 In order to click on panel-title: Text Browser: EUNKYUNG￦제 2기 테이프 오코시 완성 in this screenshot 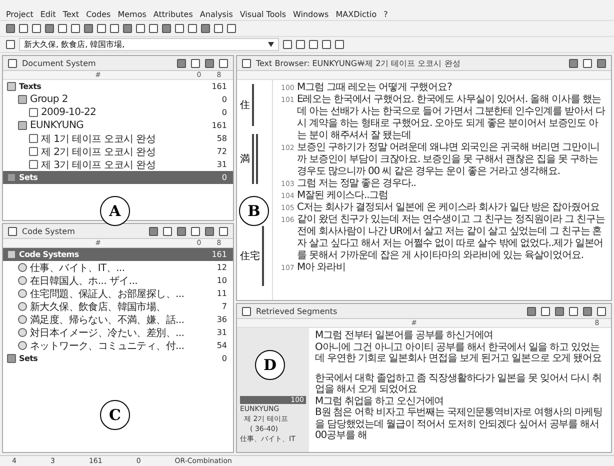, I will do `click(359, 63)`.